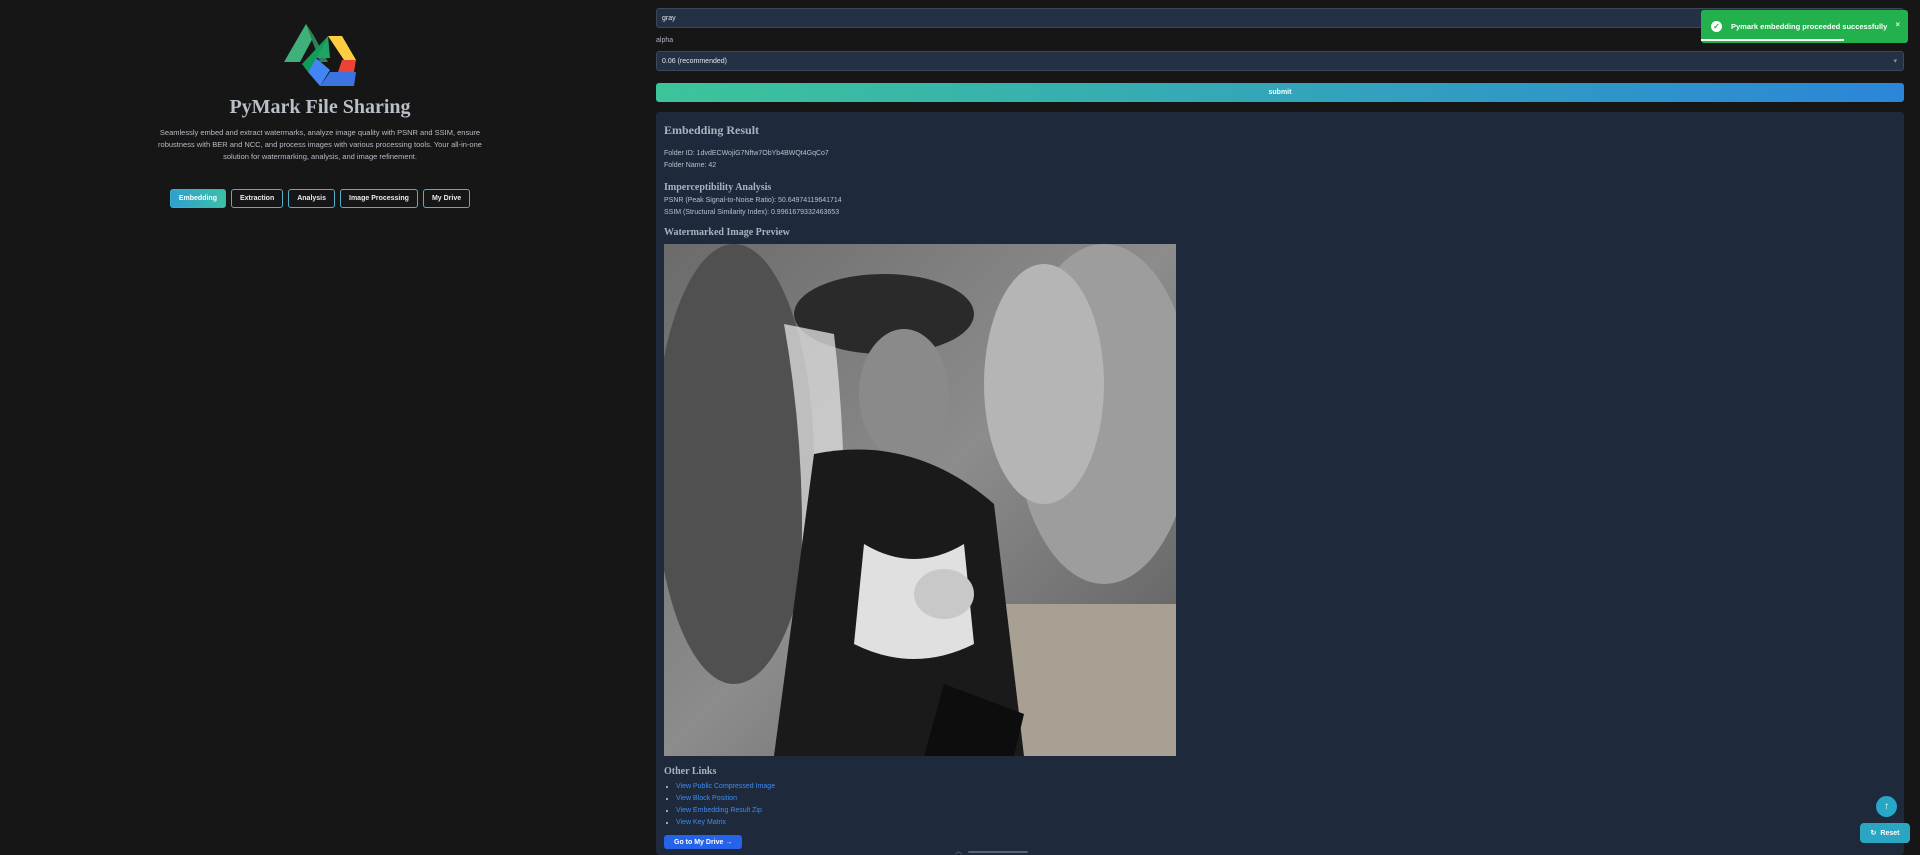 The width and height of the screenshot is (1920, 855). Describe the element at coordinates (1716, 26) in the screenshot. I see `check-circle-icon: ✓` at that location.